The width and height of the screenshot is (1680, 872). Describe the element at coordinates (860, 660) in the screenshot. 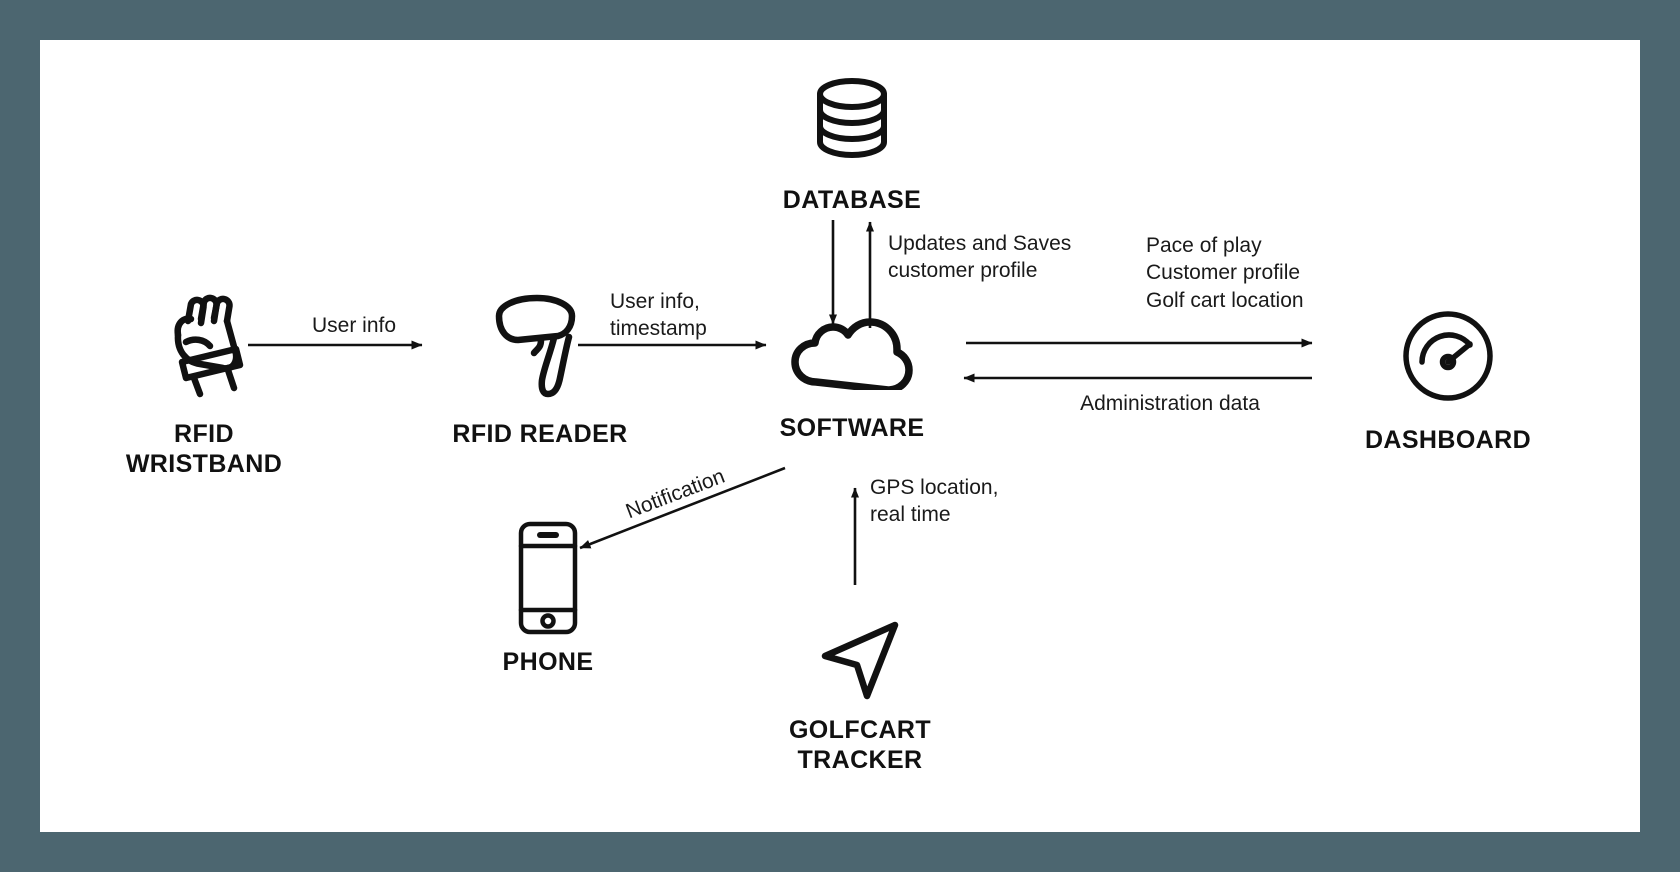

I see `navigation-arrow-icon` at that location.